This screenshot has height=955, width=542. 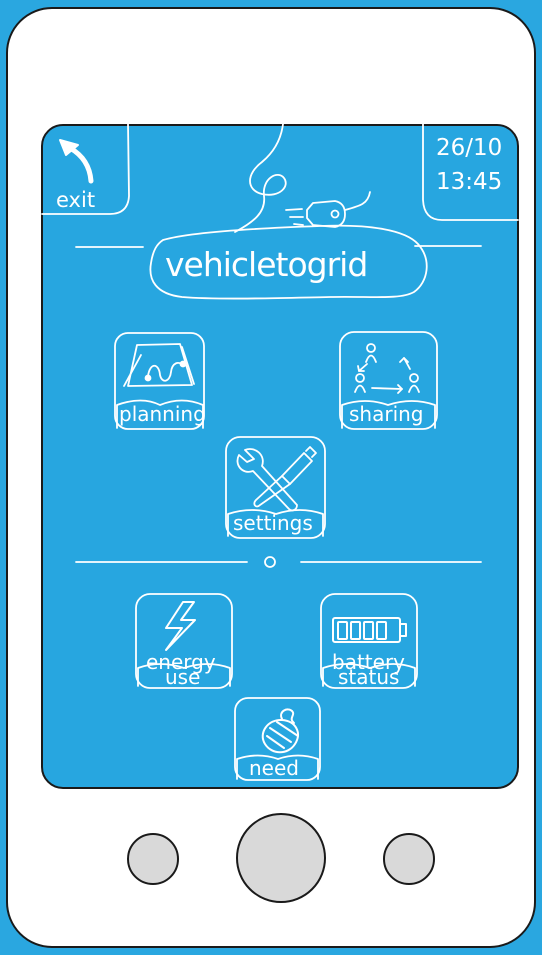 I want to click on need-label: need, so click(x=274, y=768).